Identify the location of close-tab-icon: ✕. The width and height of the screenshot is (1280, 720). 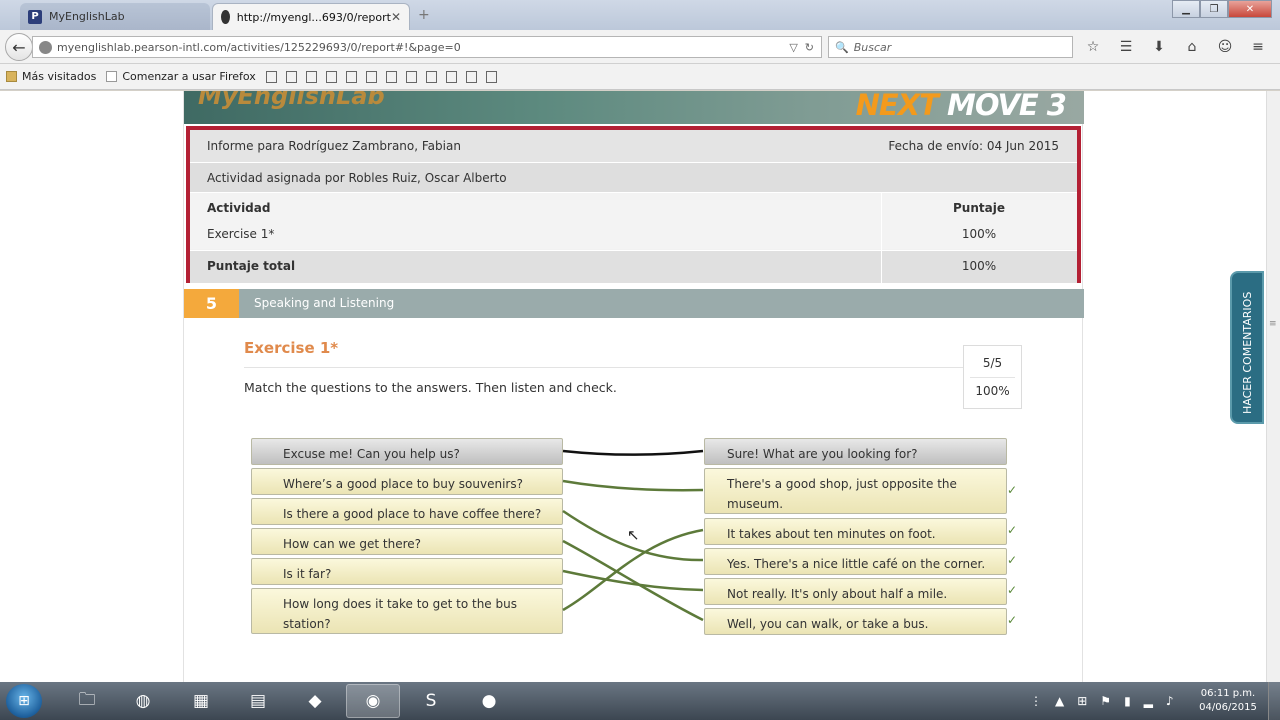
(396, 17).